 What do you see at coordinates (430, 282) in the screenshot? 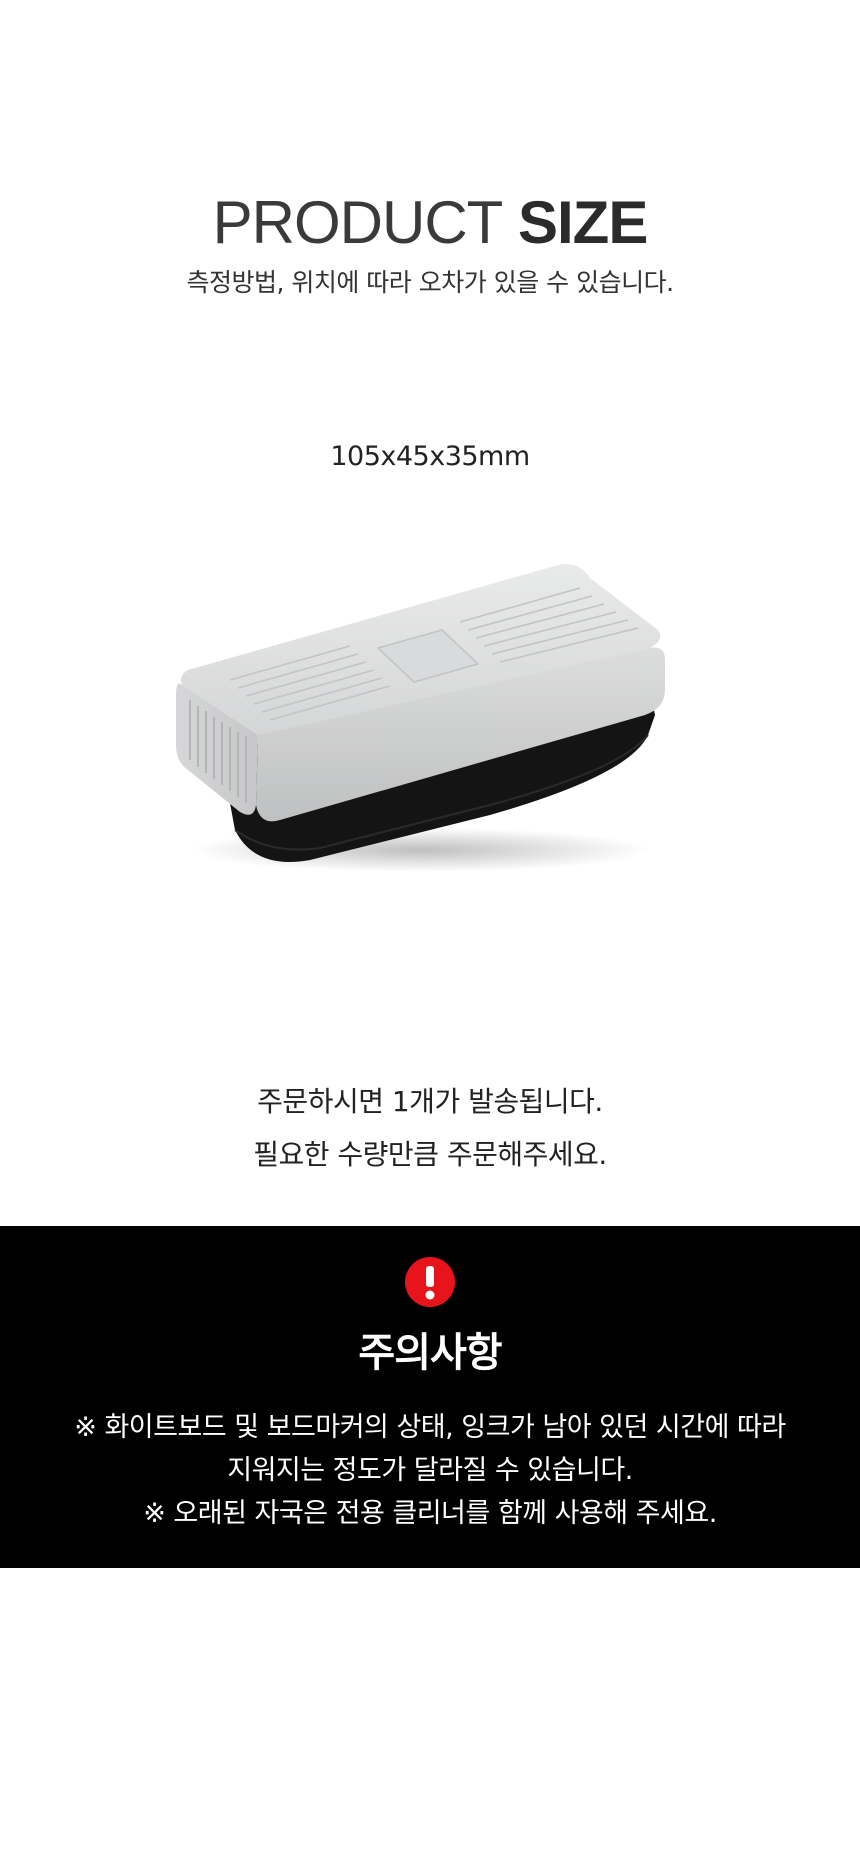
I see `measurement-note: 측정방법, 위치에 따라 오차가 있을 수 있습니다.` at bounding box center [430, 282].